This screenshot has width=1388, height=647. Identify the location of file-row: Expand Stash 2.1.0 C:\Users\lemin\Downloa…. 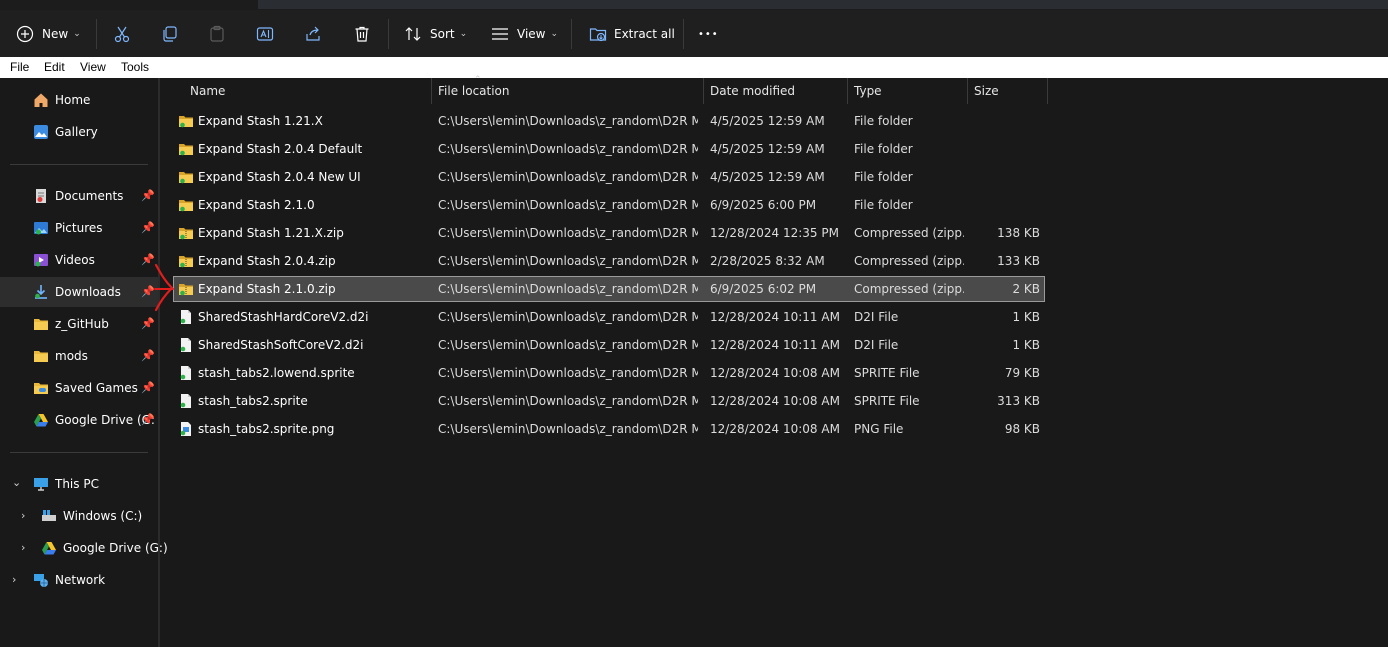
(609, 205).